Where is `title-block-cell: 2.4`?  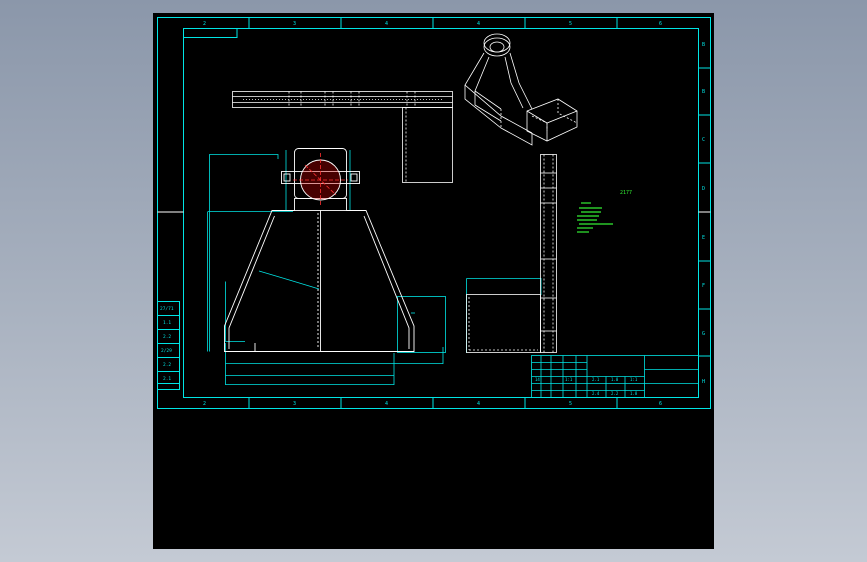 title-block-cell: 2.4 is located at coordinates (596, 393).